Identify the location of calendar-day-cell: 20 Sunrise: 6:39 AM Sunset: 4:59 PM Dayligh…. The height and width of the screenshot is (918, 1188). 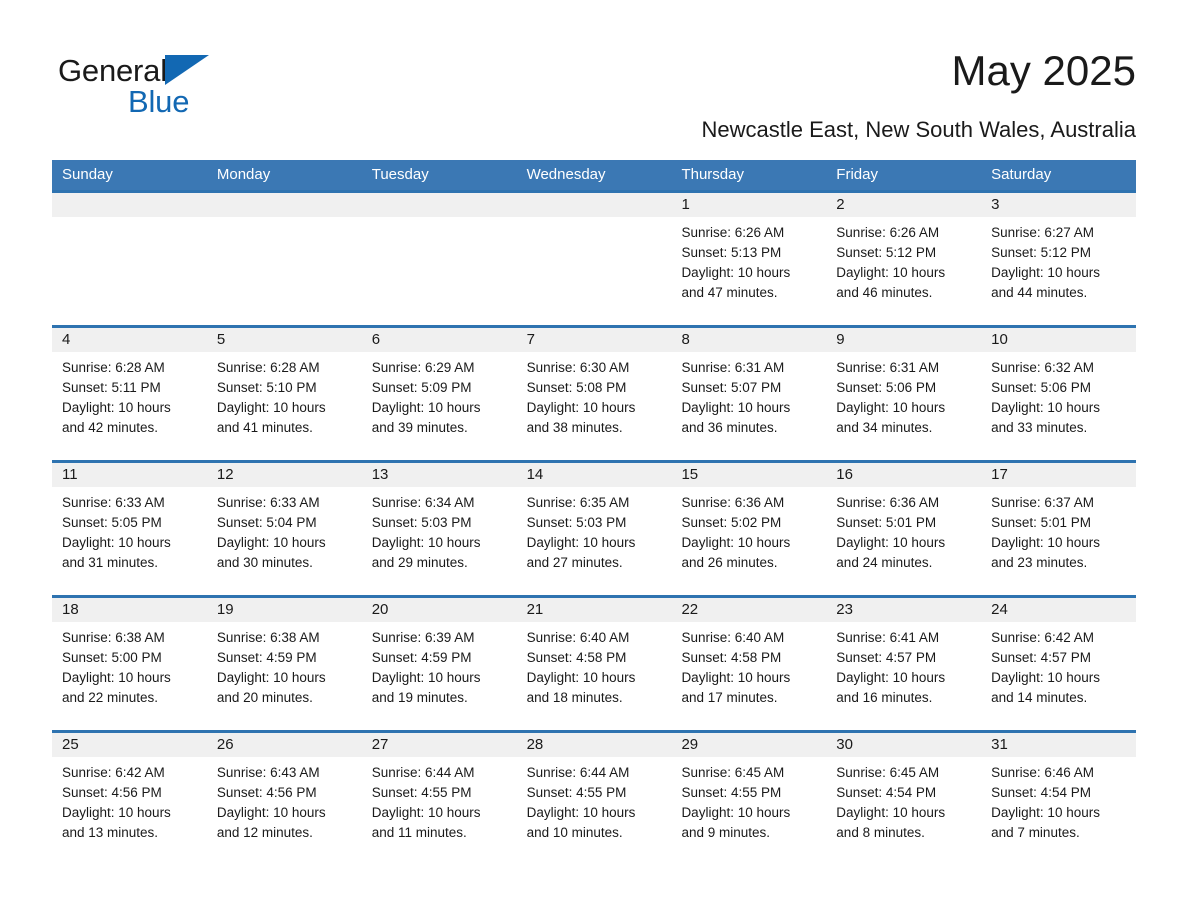
(439, 664).